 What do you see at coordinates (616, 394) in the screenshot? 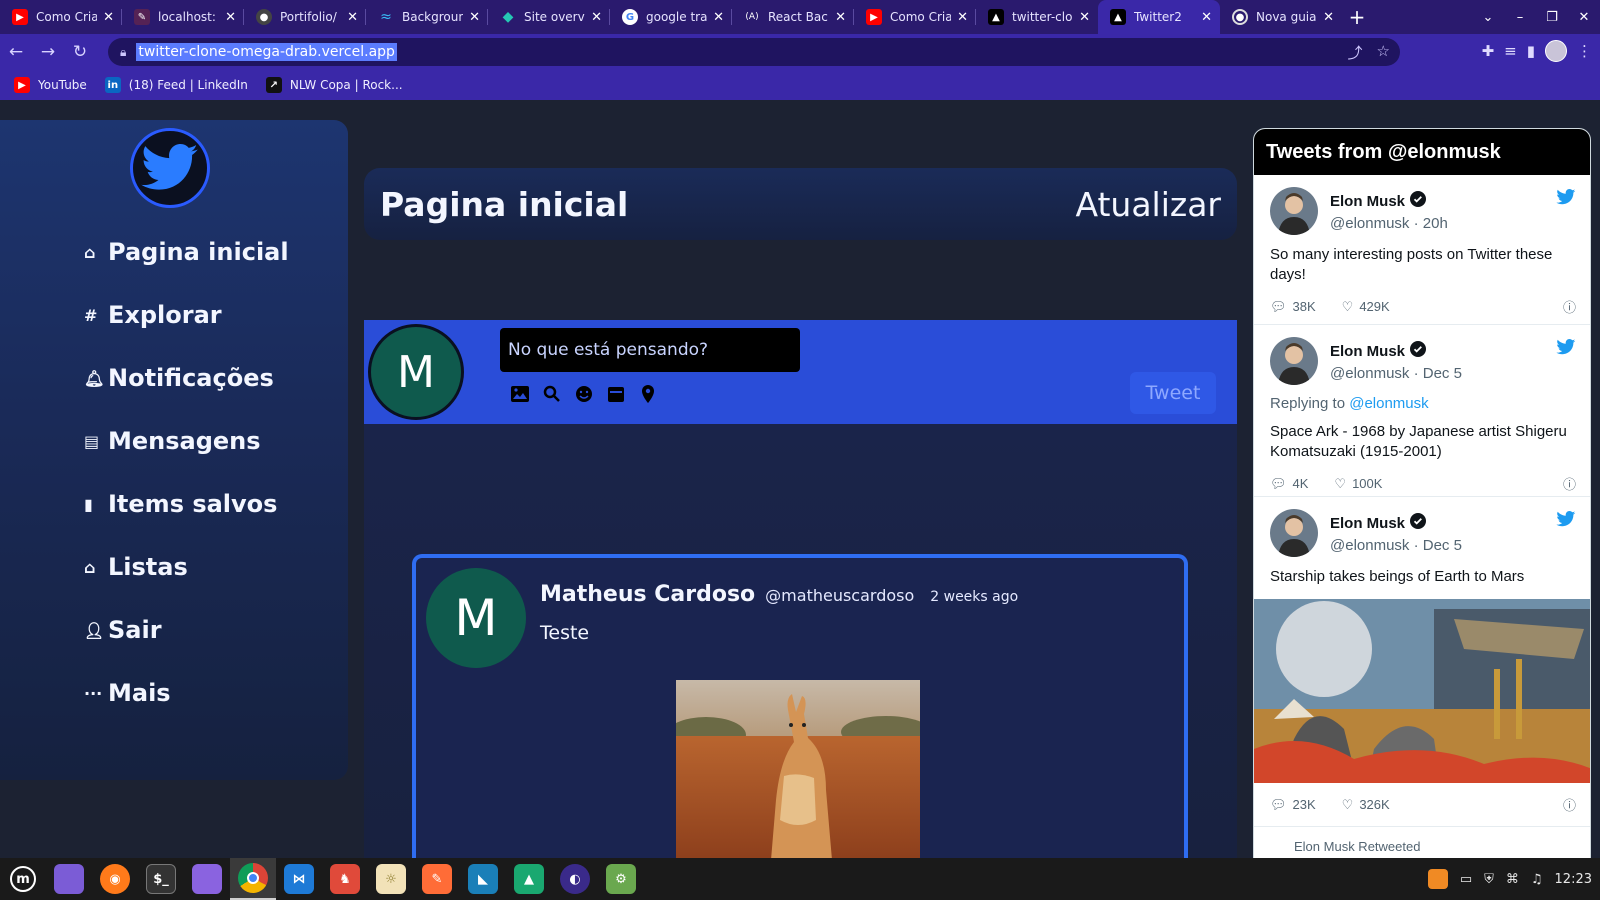
I see `calendar-icon` at bounding box center [616, 394].